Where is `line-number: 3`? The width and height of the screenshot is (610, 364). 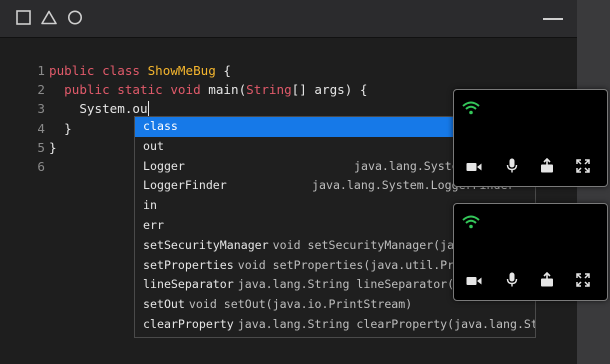 line-number: 3 is located at coordinates (41, 109).